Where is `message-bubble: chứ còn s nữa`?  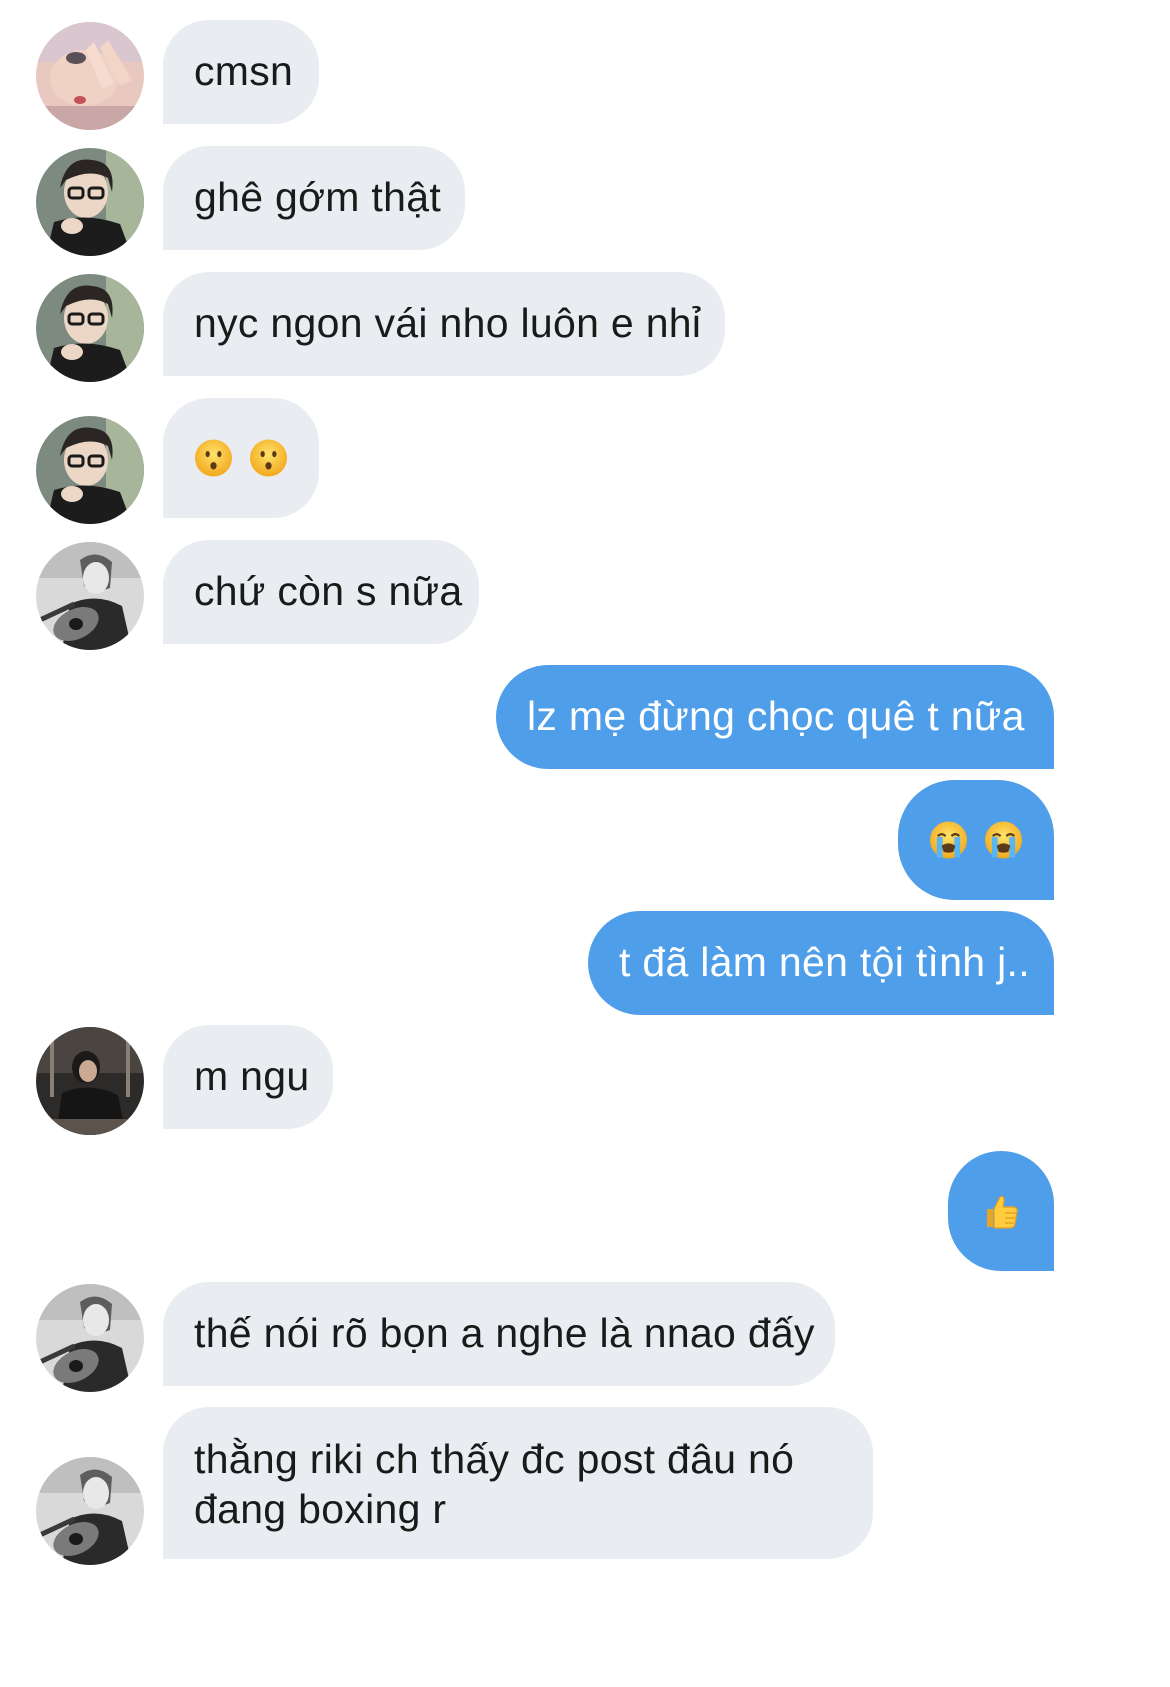 message-bubble: chứ còn s nữa is located at coordinates (321, 592).